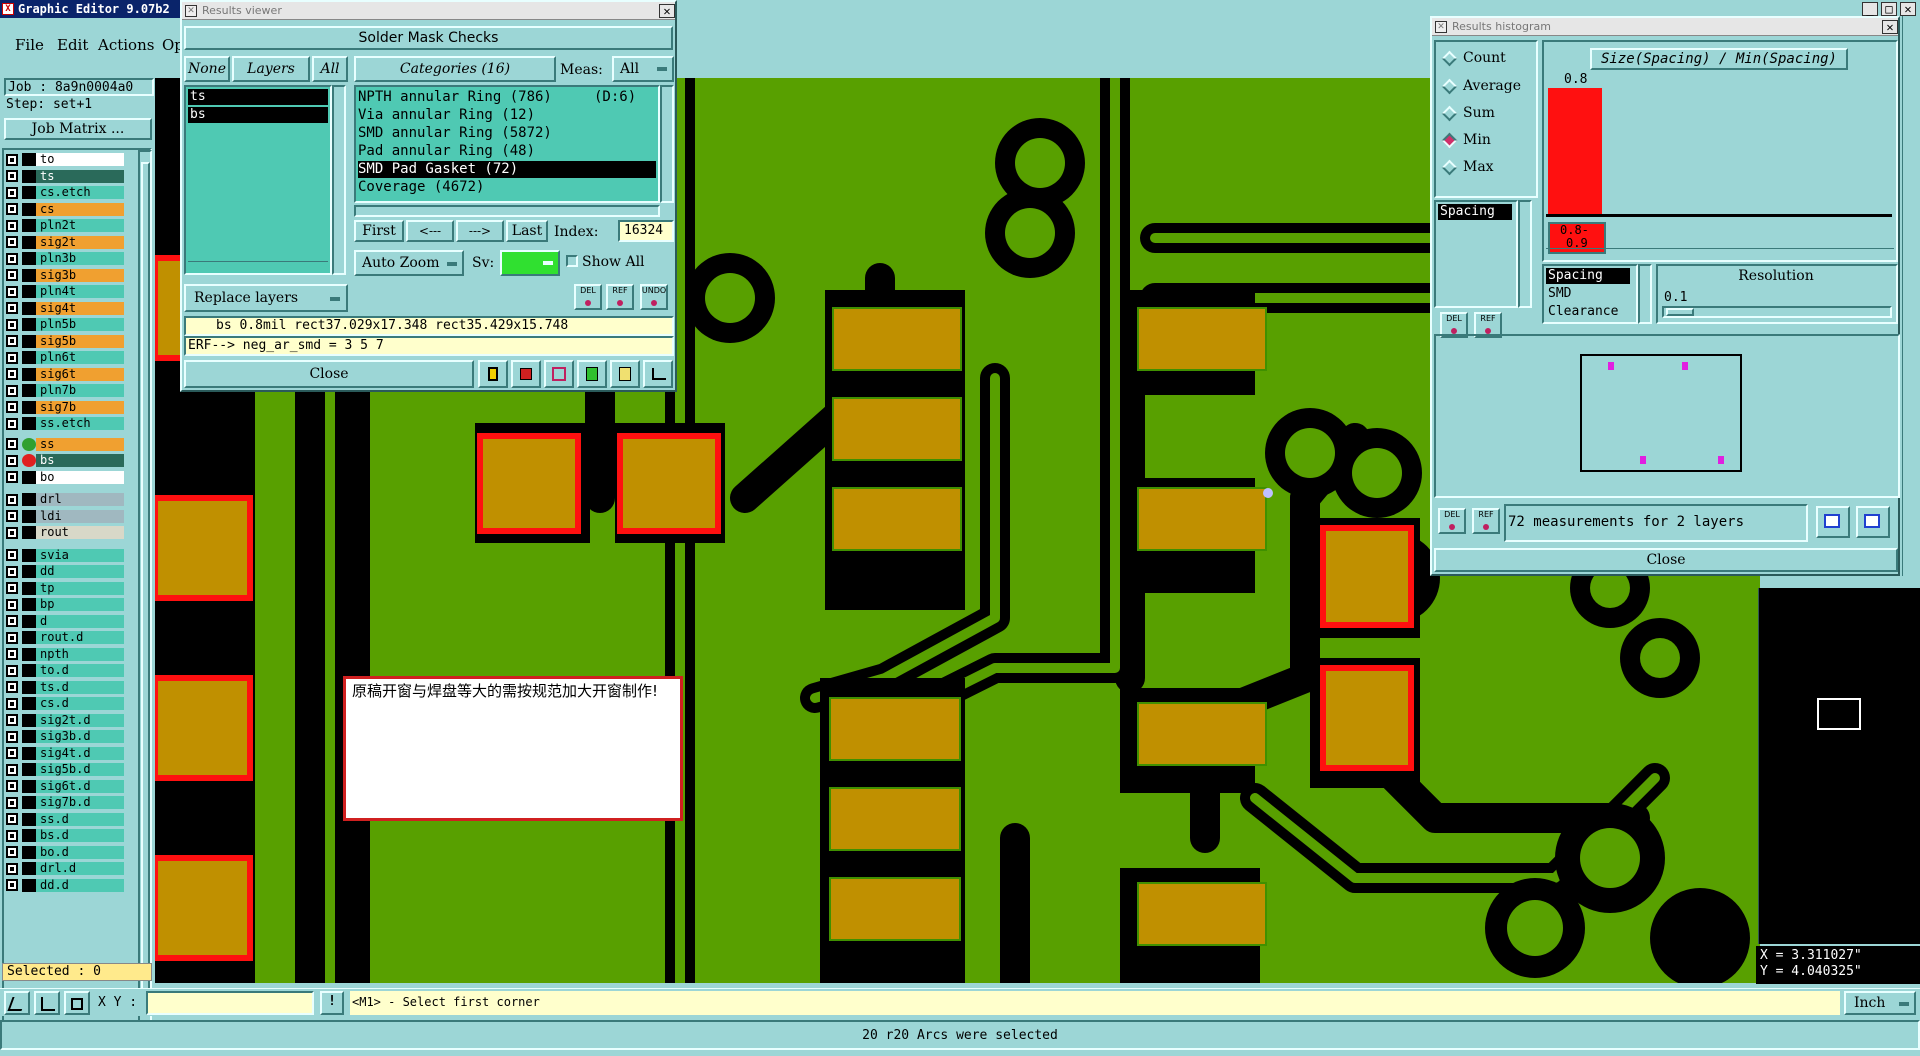 The image size is (1920, 1056). What do you see at coordinates (65, 687) in the screenshot?
I see `layer-row: ts.d` at bounding box center [65, 687].